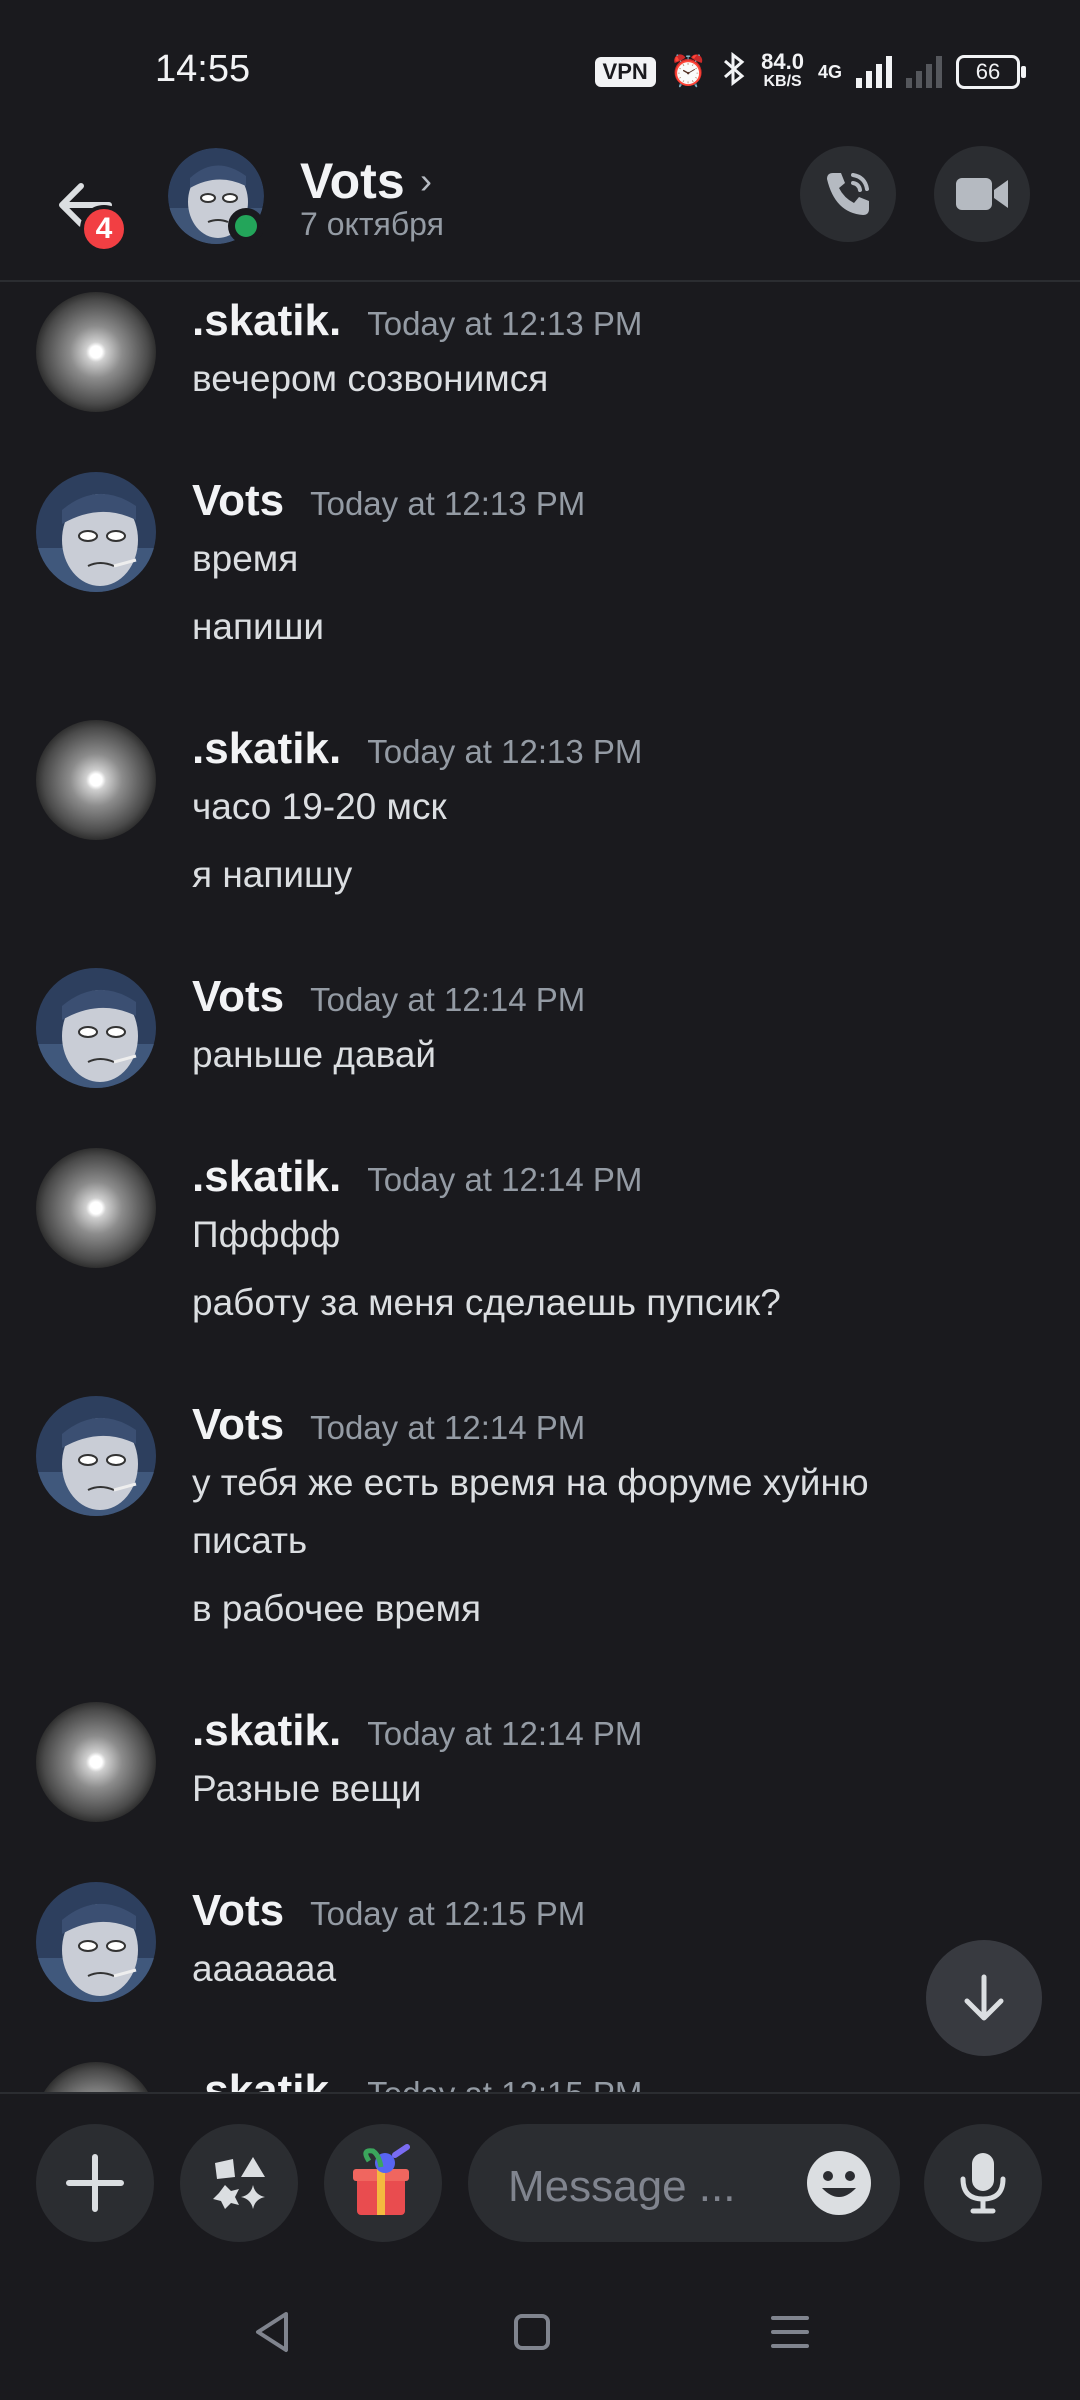 The image size is (1080, 2400). I want to click on network-speed: 84.0 KB/S, so click(782, 70).